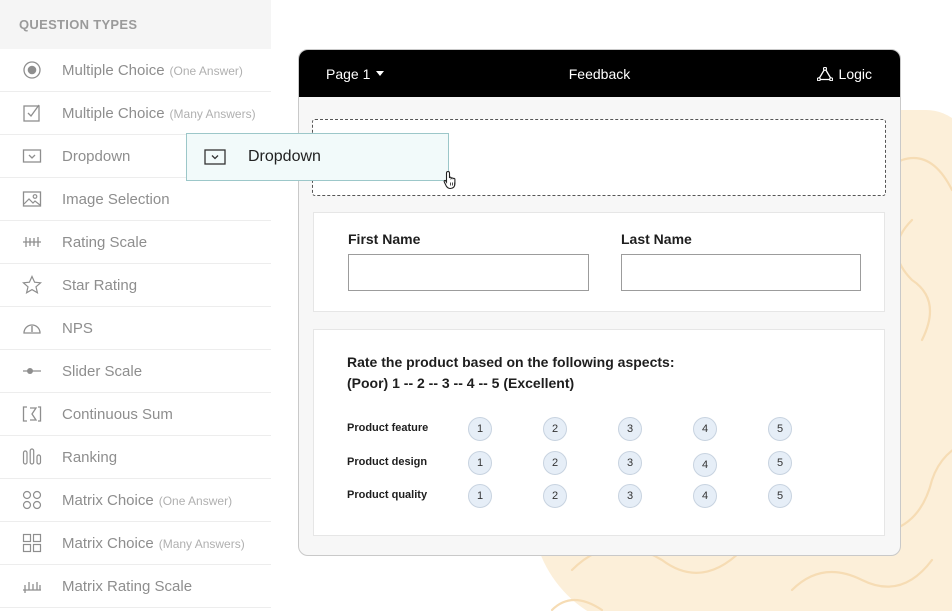 The height and width of the screenshot is (611, 952). I want to click on rating-row-label: Product quality, so click(387, 495).